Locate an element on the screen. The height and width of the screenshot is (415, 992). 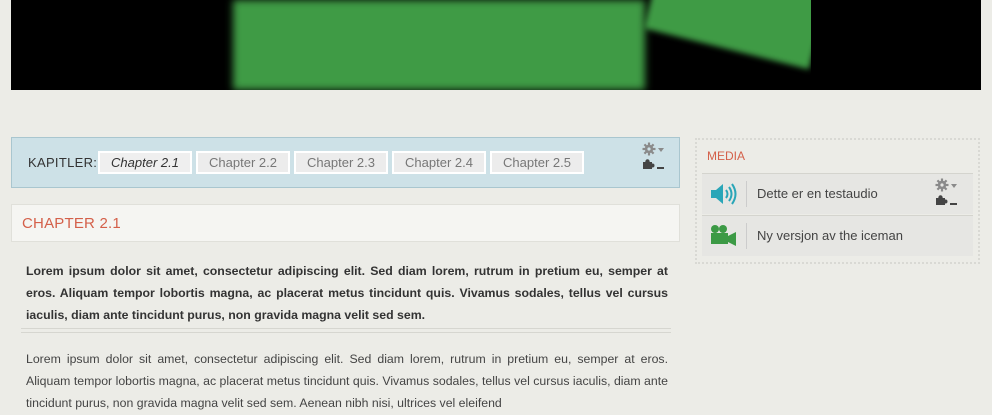
chapters-label: KAPITLER: is located at coordinates (63, 162).